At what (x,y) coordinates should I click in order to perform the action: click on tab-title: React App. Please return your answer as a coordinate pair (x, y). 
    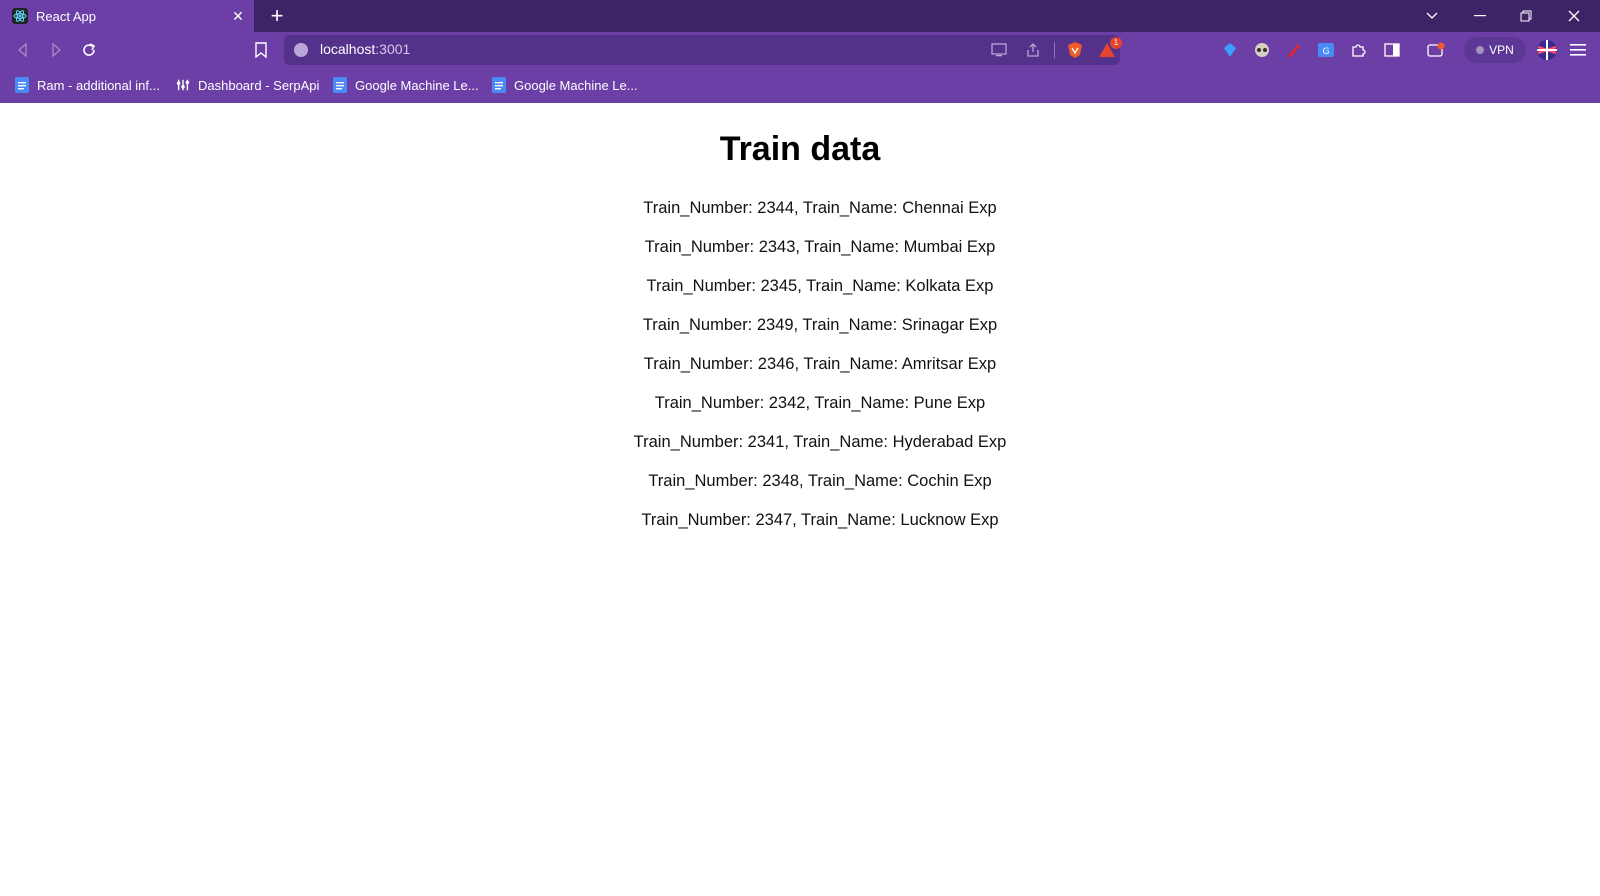
    Looking at the image, I should click on (66, 16).